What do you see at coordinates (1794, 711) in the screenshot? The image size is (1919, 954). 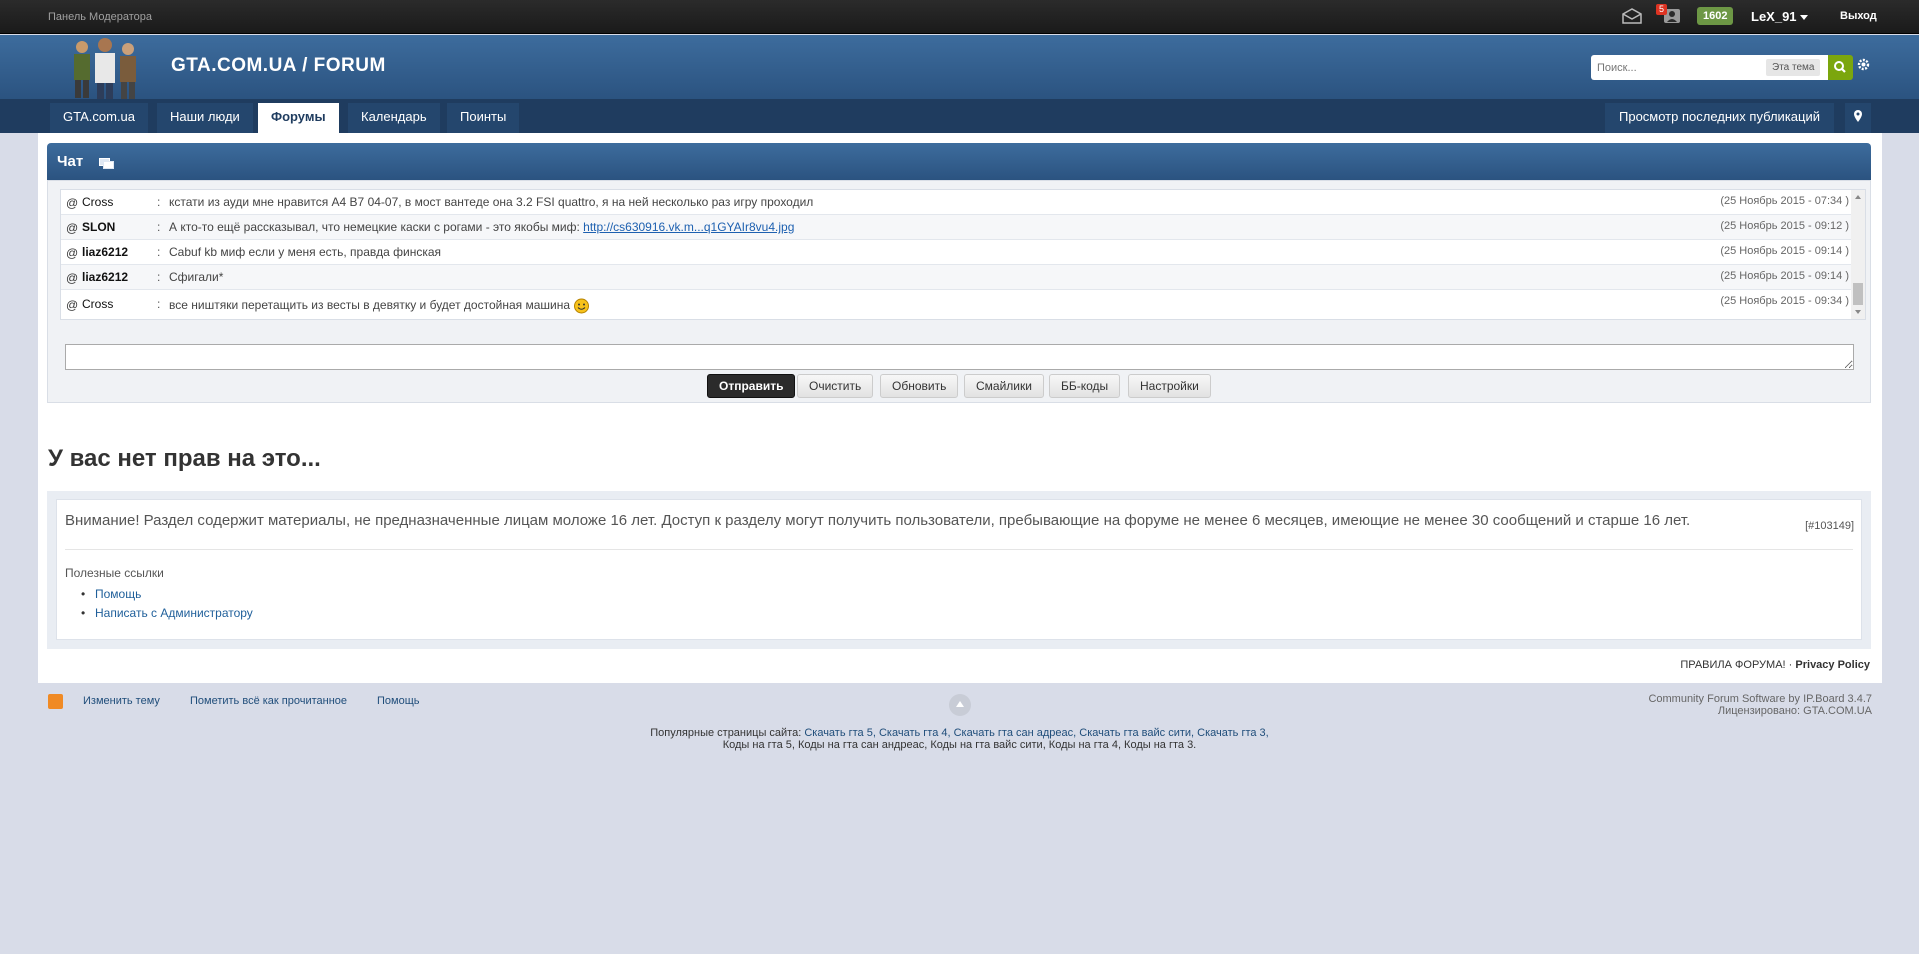 I see `copyright-license: Лицензировано: GTA.COM.UA` at bounding box center [1794, 711].